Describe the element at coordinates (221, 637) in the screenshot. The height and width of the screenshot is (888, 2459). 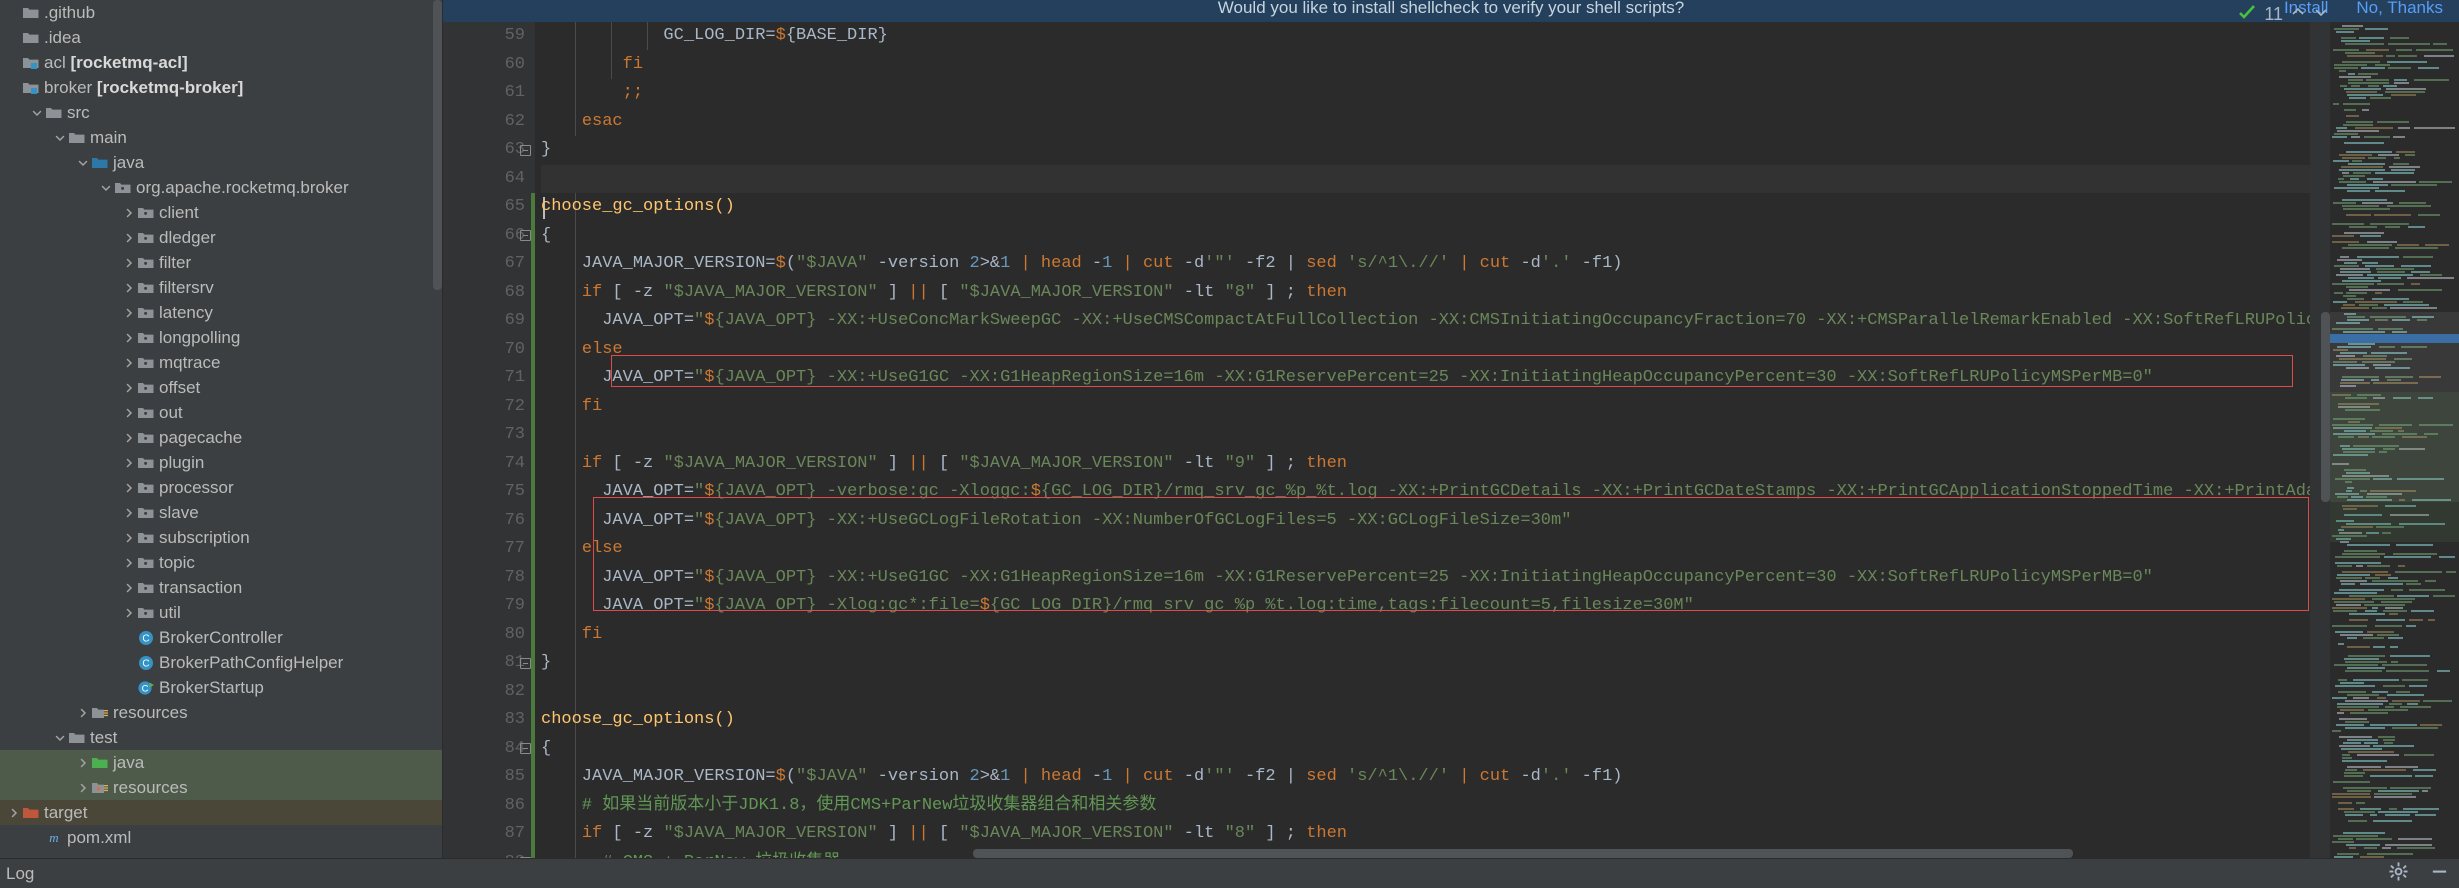
I see `tree-item-brokercontroller: C BrokerController` at that location.